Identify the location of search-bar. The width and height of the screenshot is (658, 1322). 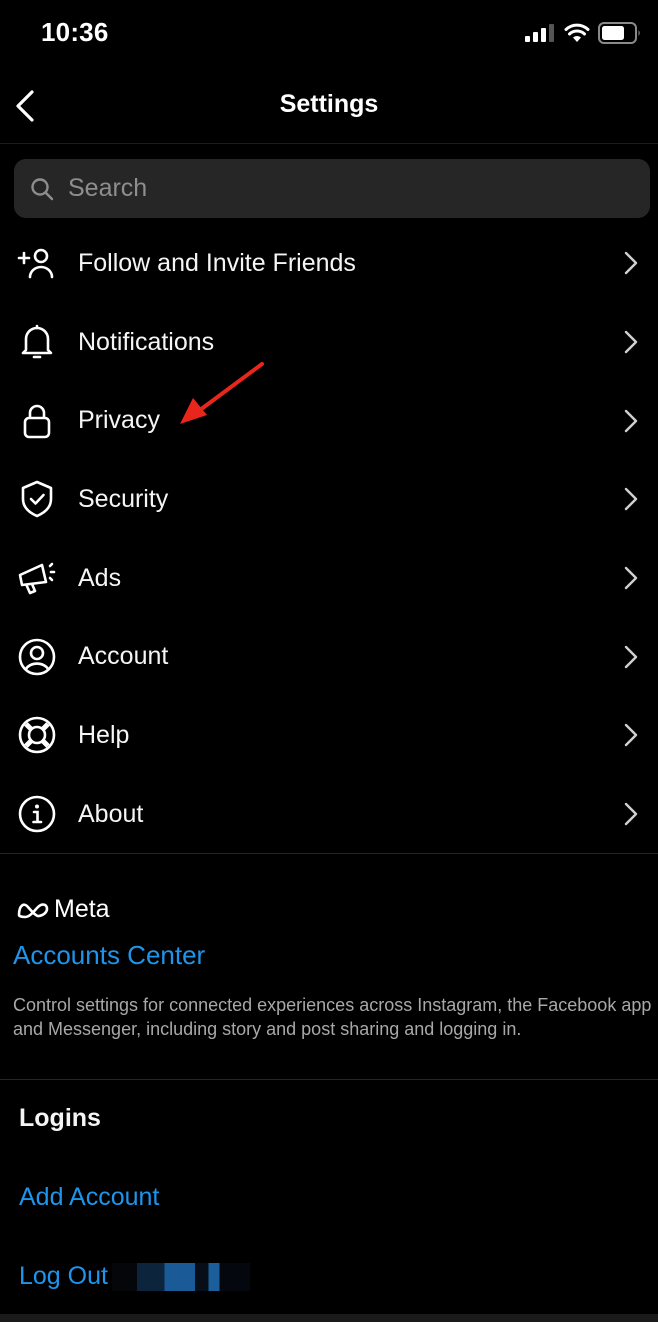
(332, 188).